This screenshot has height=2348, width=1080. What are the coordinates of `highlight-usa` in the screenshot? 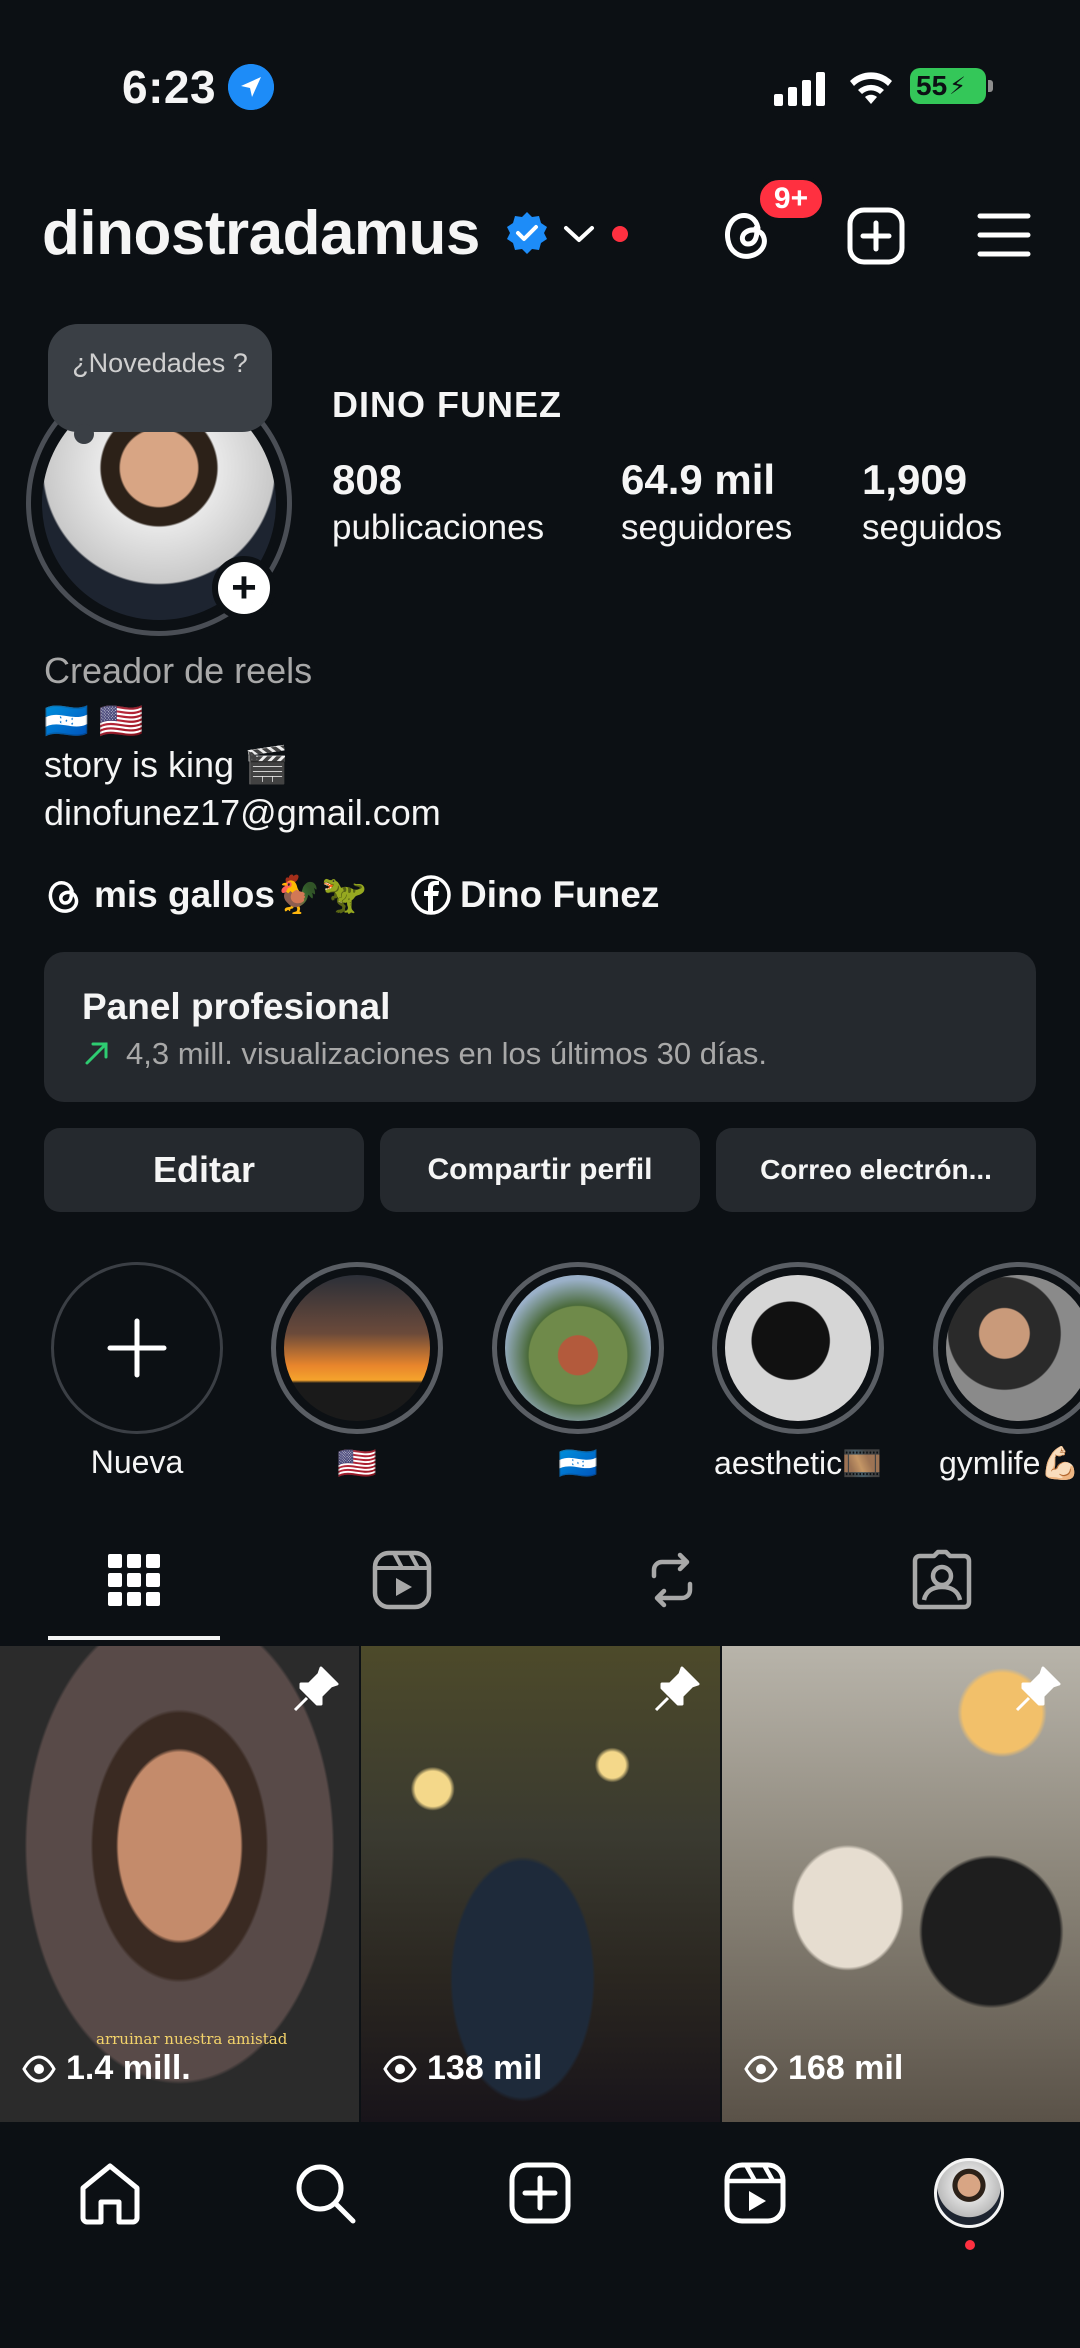 It's located at (357, 1348).